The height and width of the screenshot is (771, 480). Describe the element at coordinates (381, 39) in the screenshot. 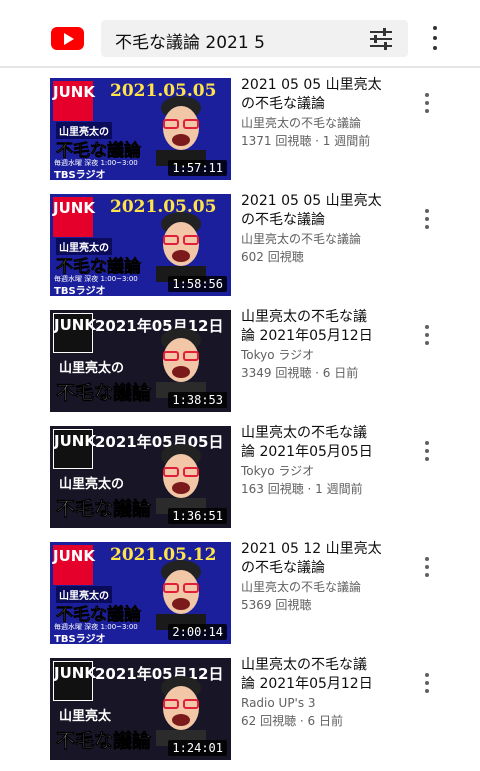

I see `filter-sliders-icon` at that location.